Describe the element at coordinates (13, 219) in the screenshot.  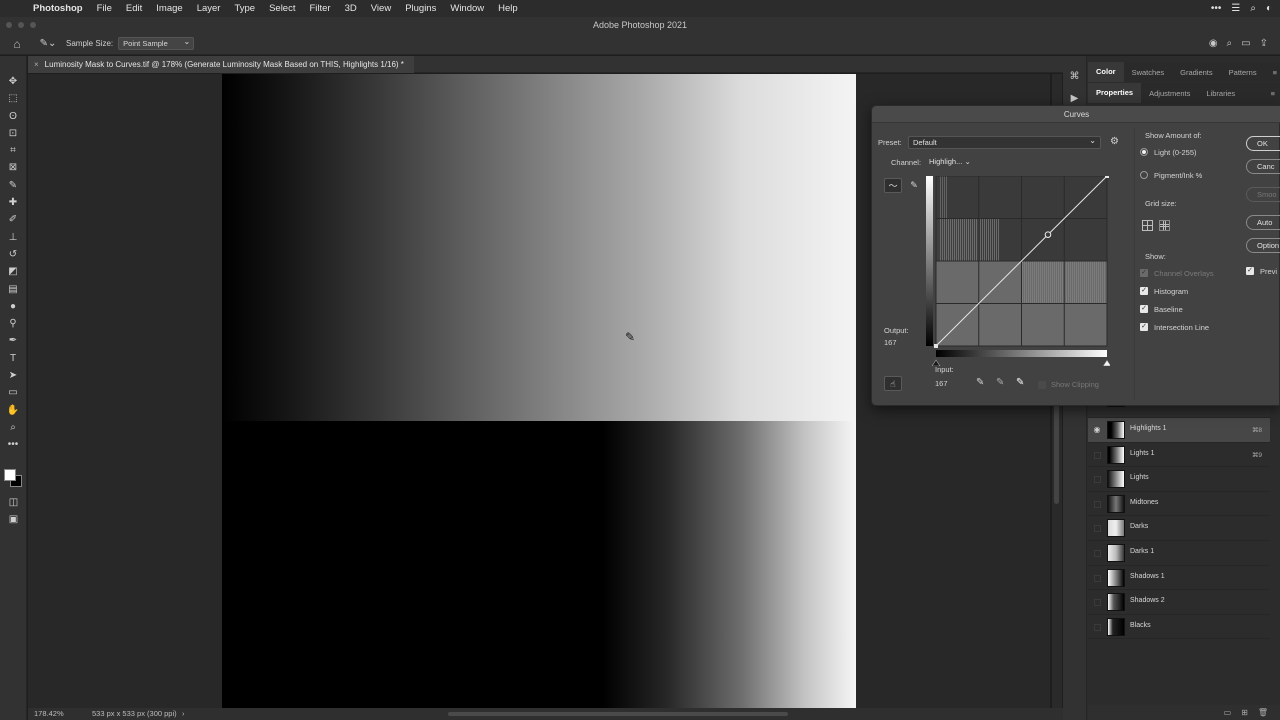
I see `brush-tool-icon: ✐` at that location.